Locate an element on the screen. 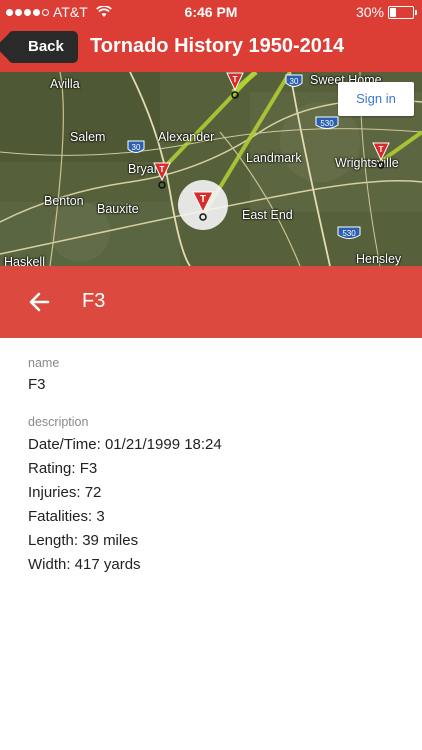  map-label-hensley: Hensley is located at coordinates (379, 259).